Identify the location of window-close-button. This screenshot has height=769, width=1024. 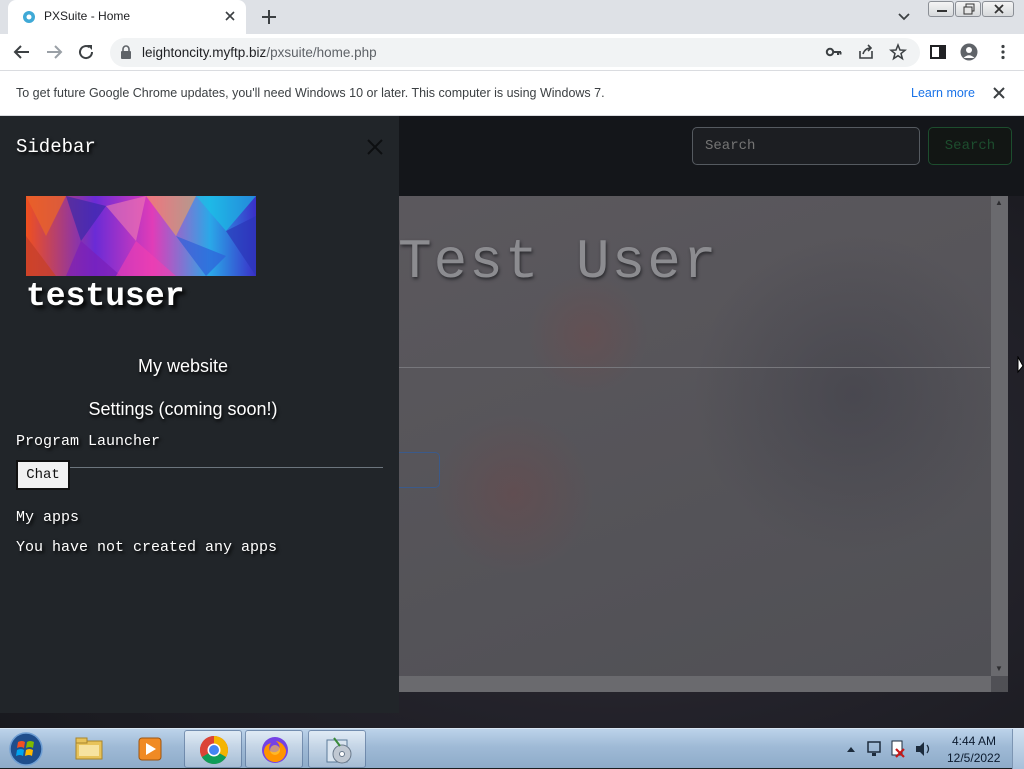
(998, 9).